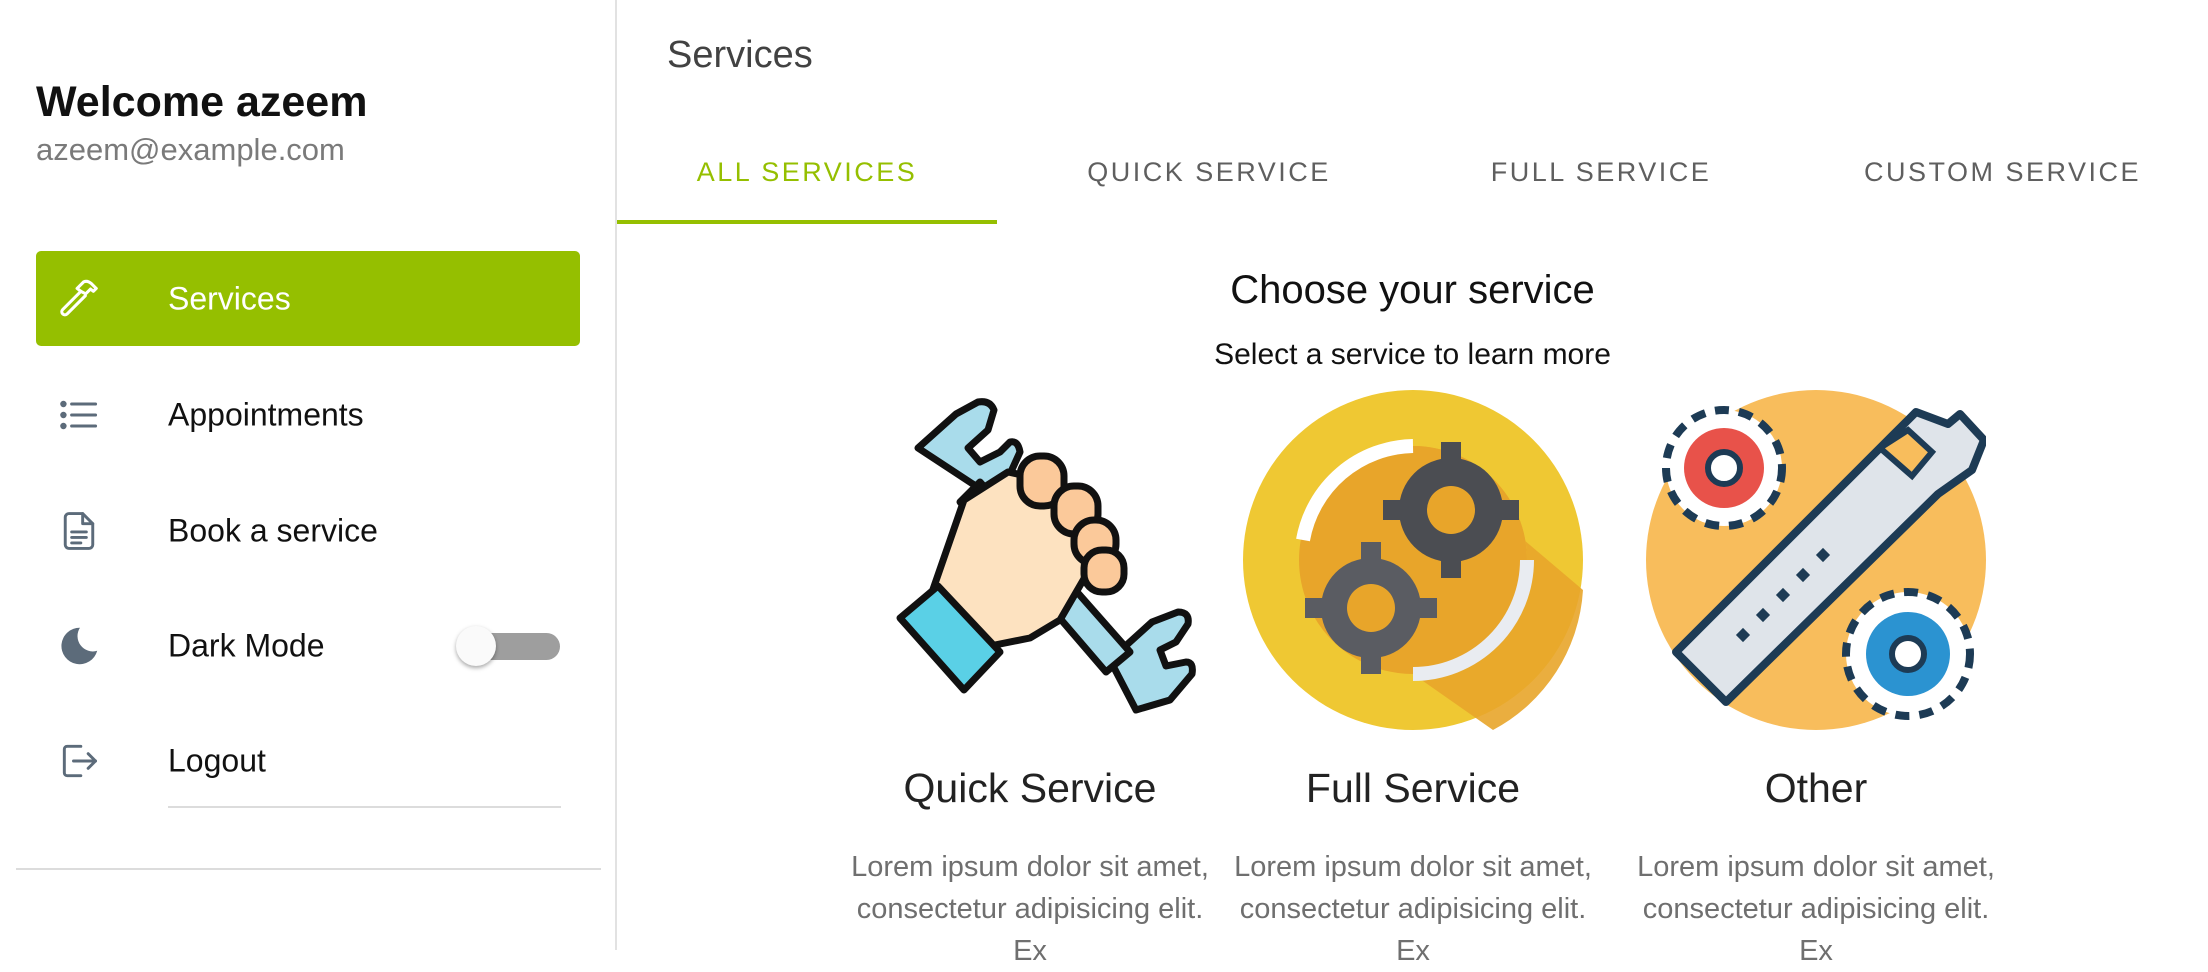 This screenshot has height=972, width=2208. I want to click on tab-full-service: FULL SERVICE, so click(1601, 172).